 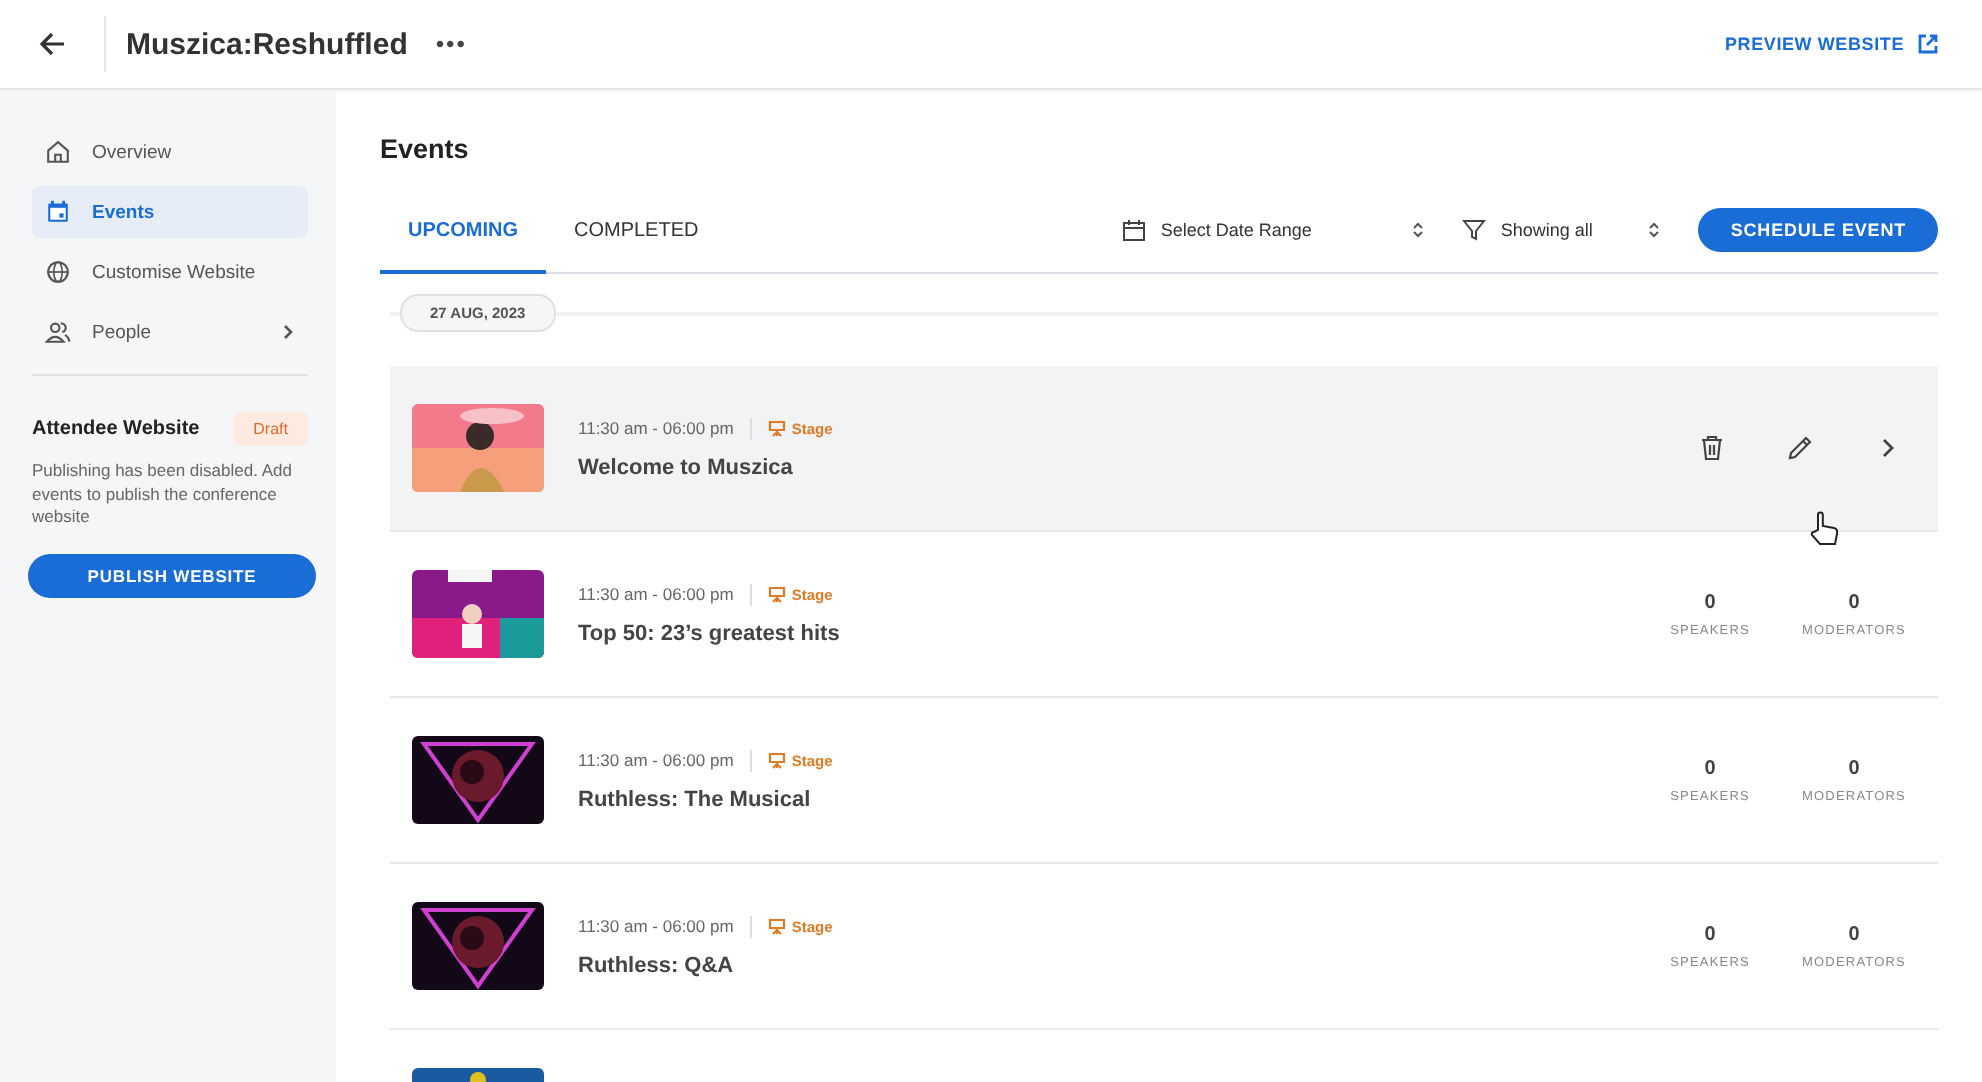 What do you see at coordinates (657, 965) in the screenshot?
I see `event-name: Ruthless: Q&A` at bounding box center [657, 965].